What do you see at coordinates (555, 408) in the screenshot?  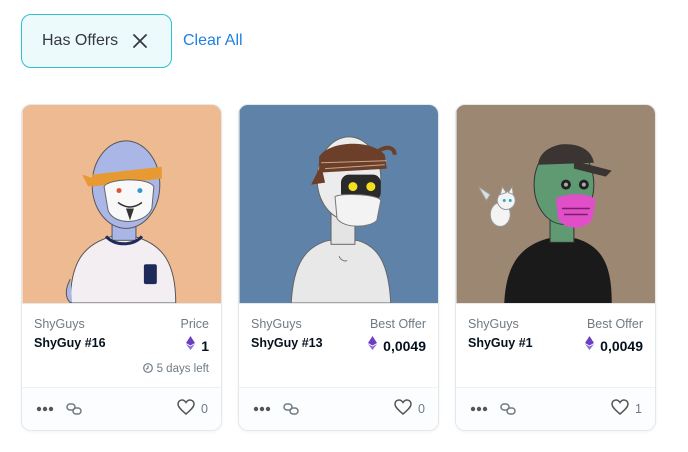 I see `card-footer: 1` at bounding box center [555, 408].